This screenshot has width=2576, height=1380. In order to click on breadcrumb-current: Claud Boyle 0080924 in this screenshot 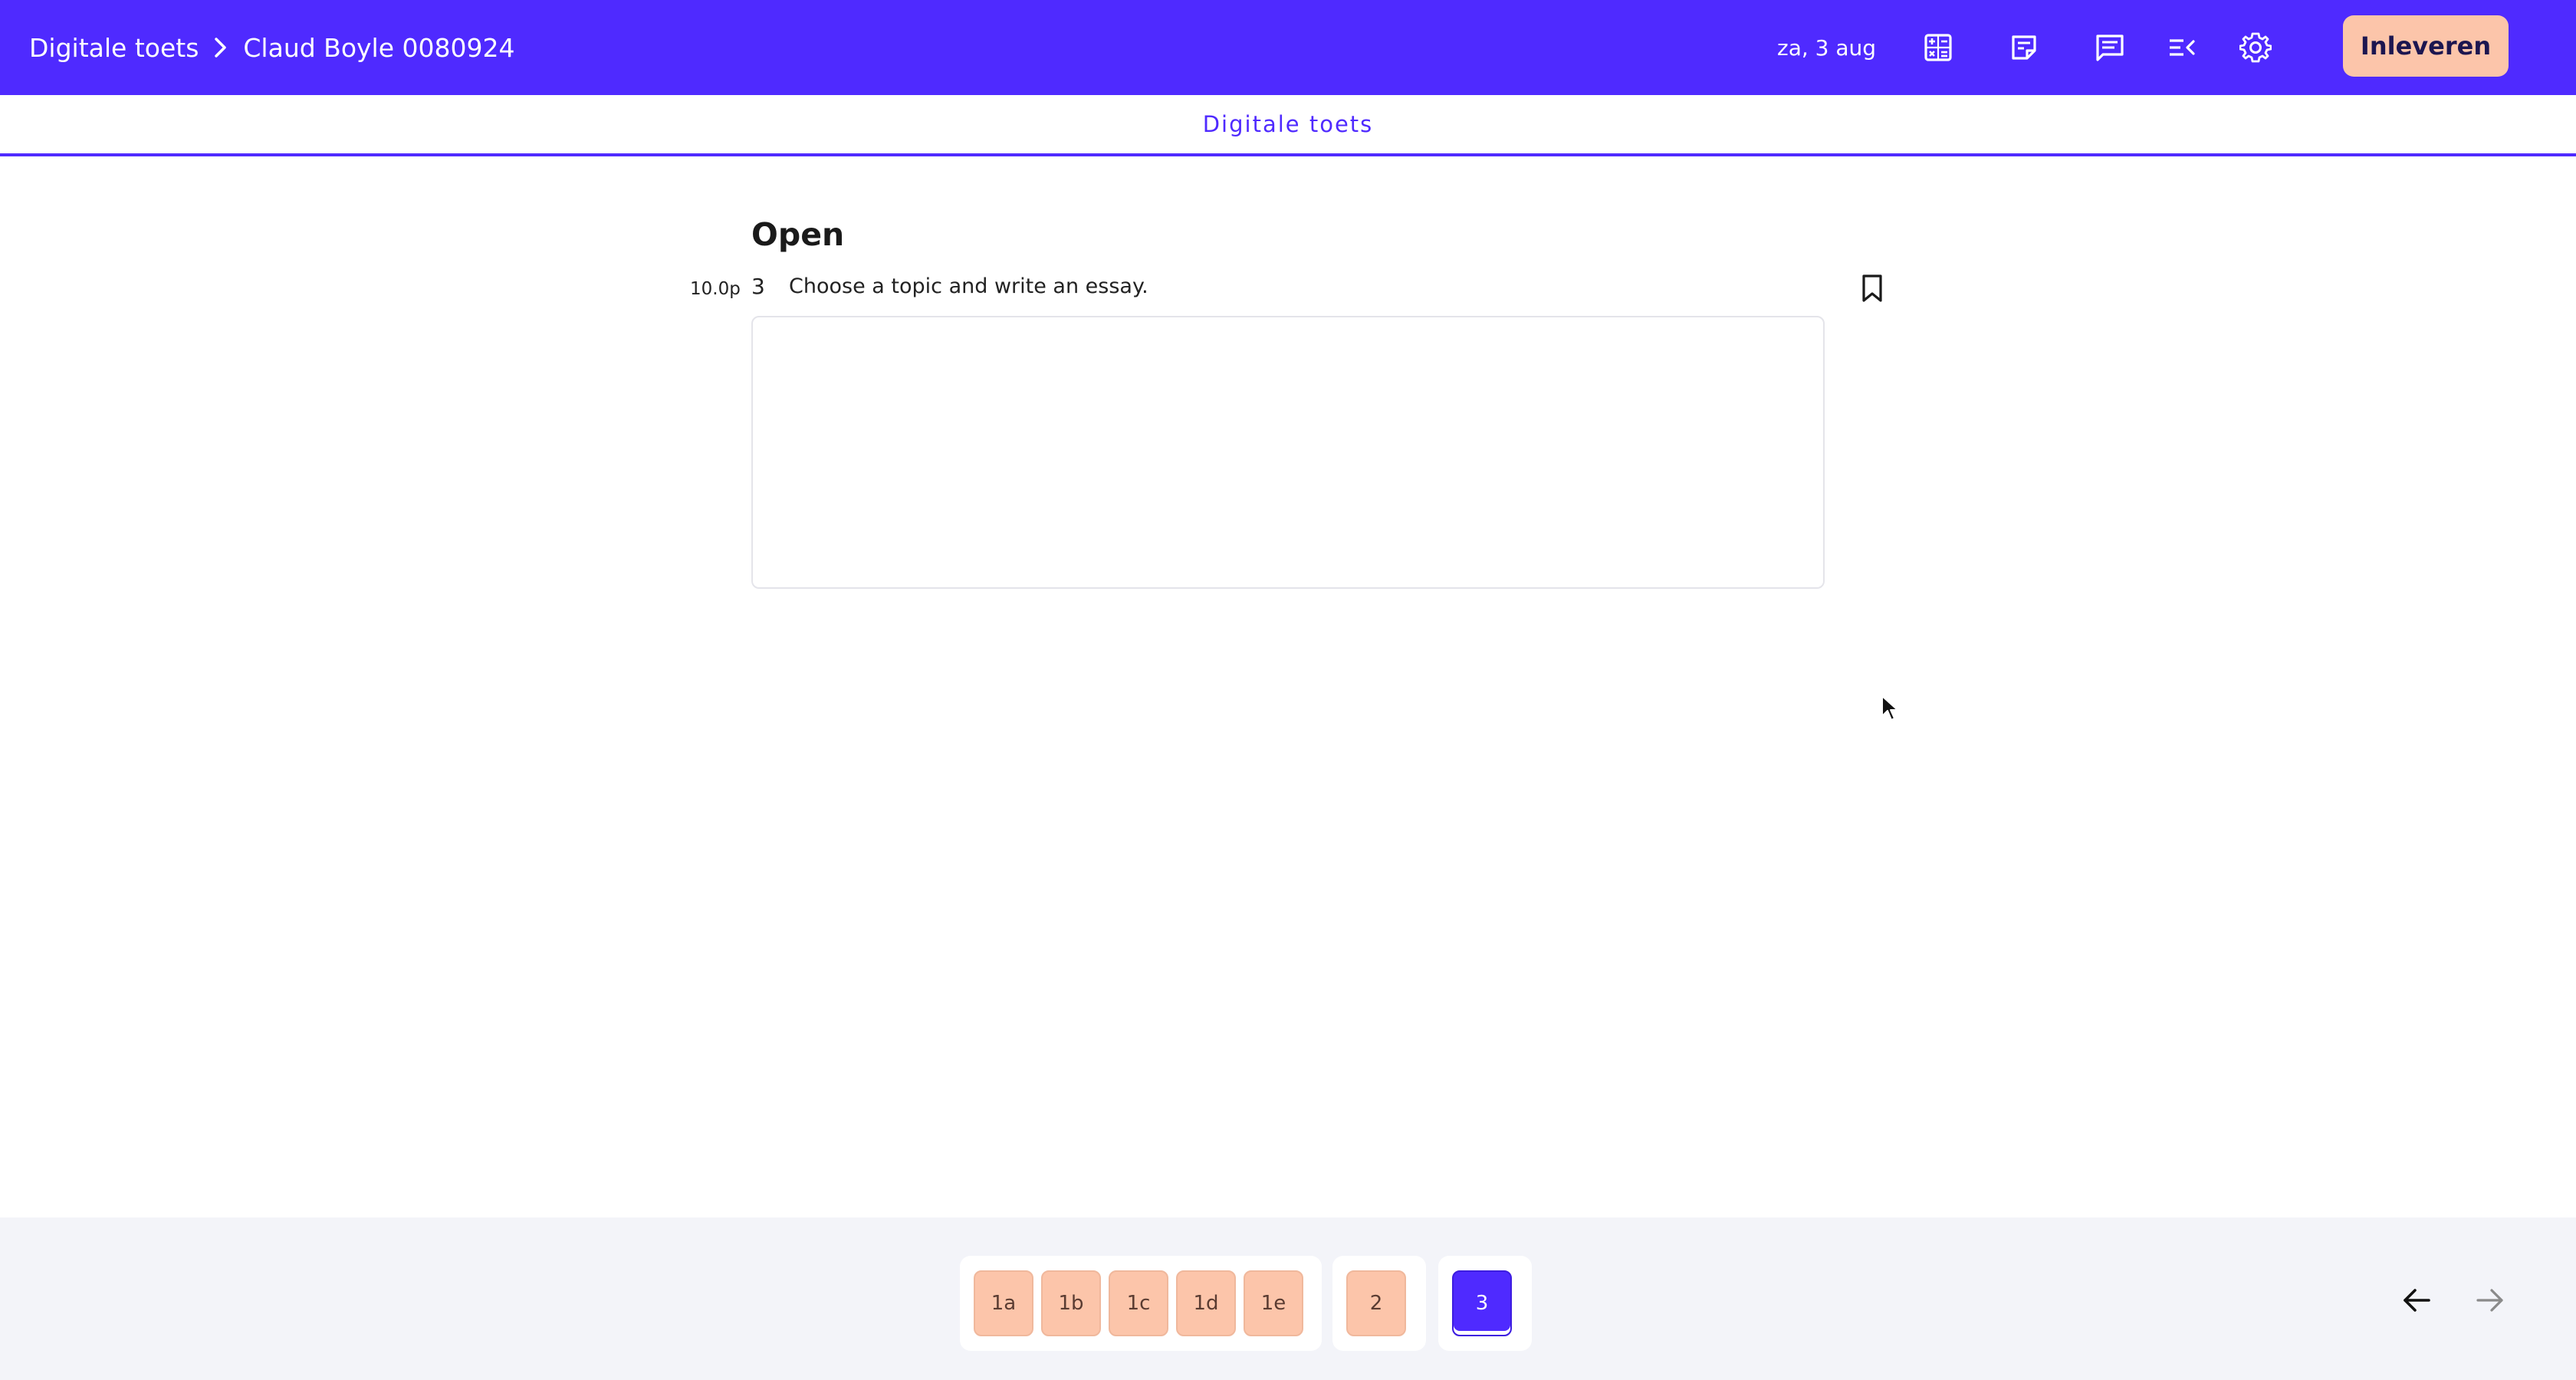, I will do `click(379, 48)`.